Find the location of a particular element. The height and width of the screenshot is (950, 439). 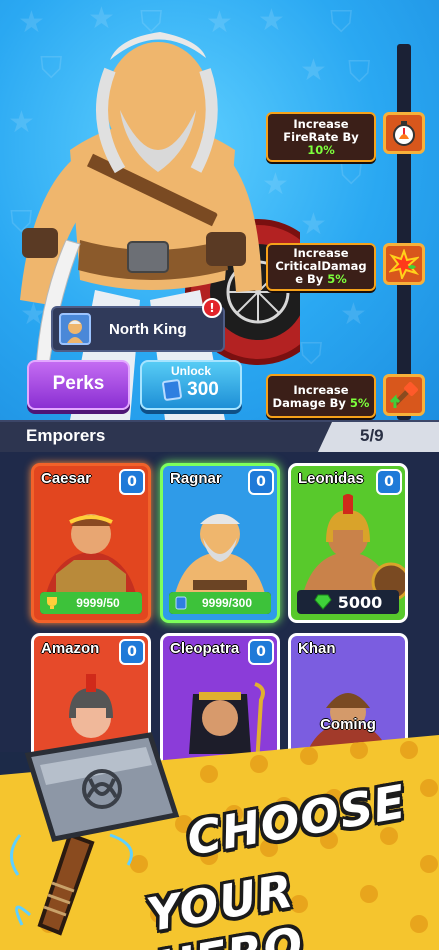

alert-badge: ! is located at coordinates (212, 308).